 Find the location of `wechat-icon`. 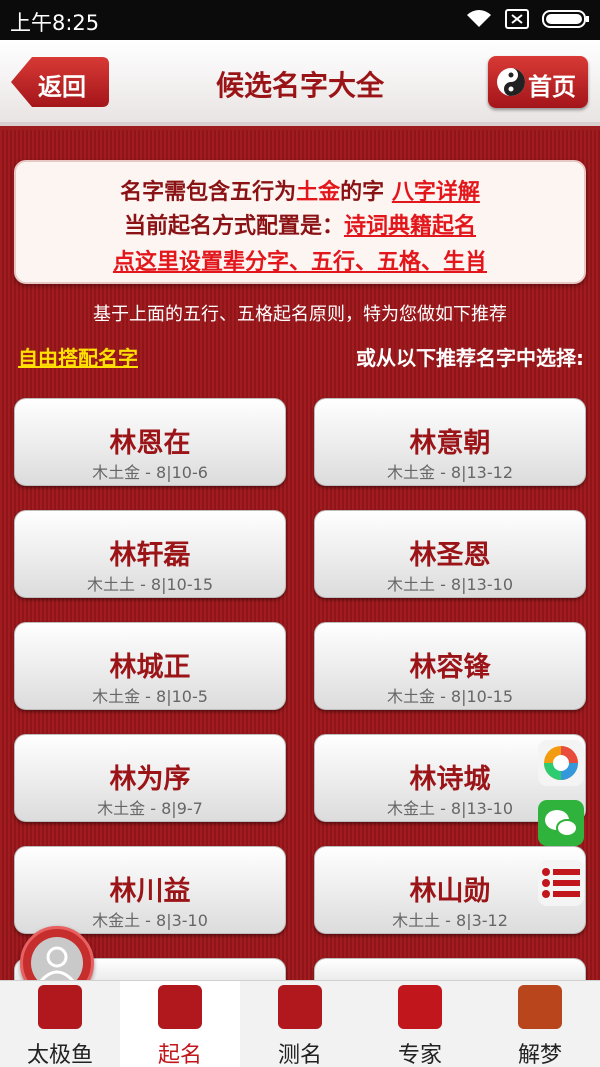

wechat-icon is located at coordinates (561, 823).